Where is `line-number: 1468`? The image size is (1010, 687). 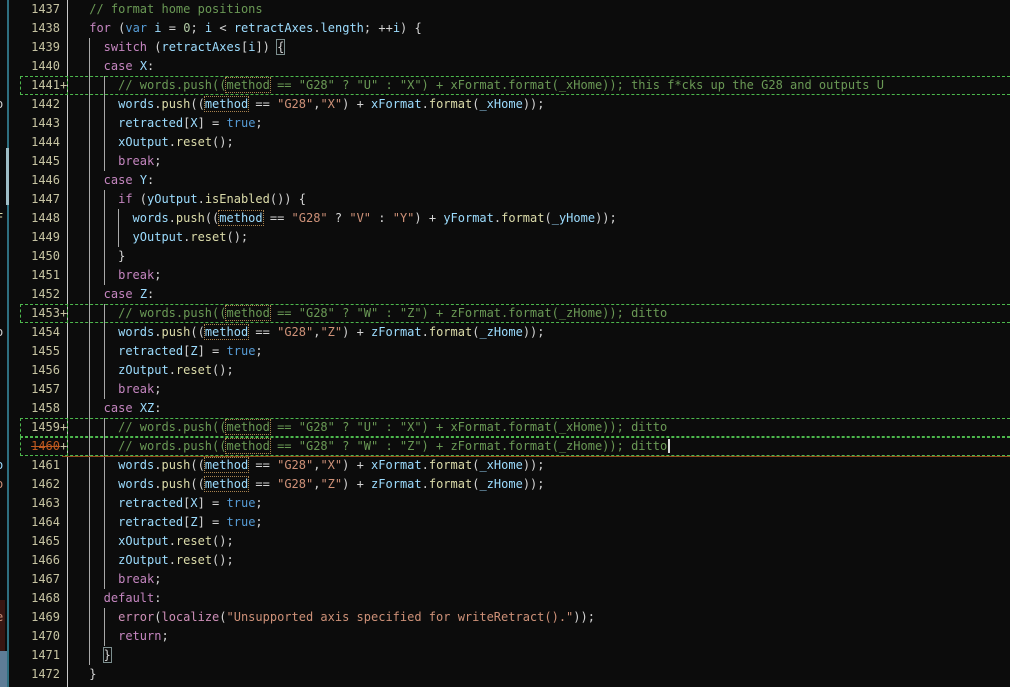 line-number: 1468 is located at coordinates (43, 598).